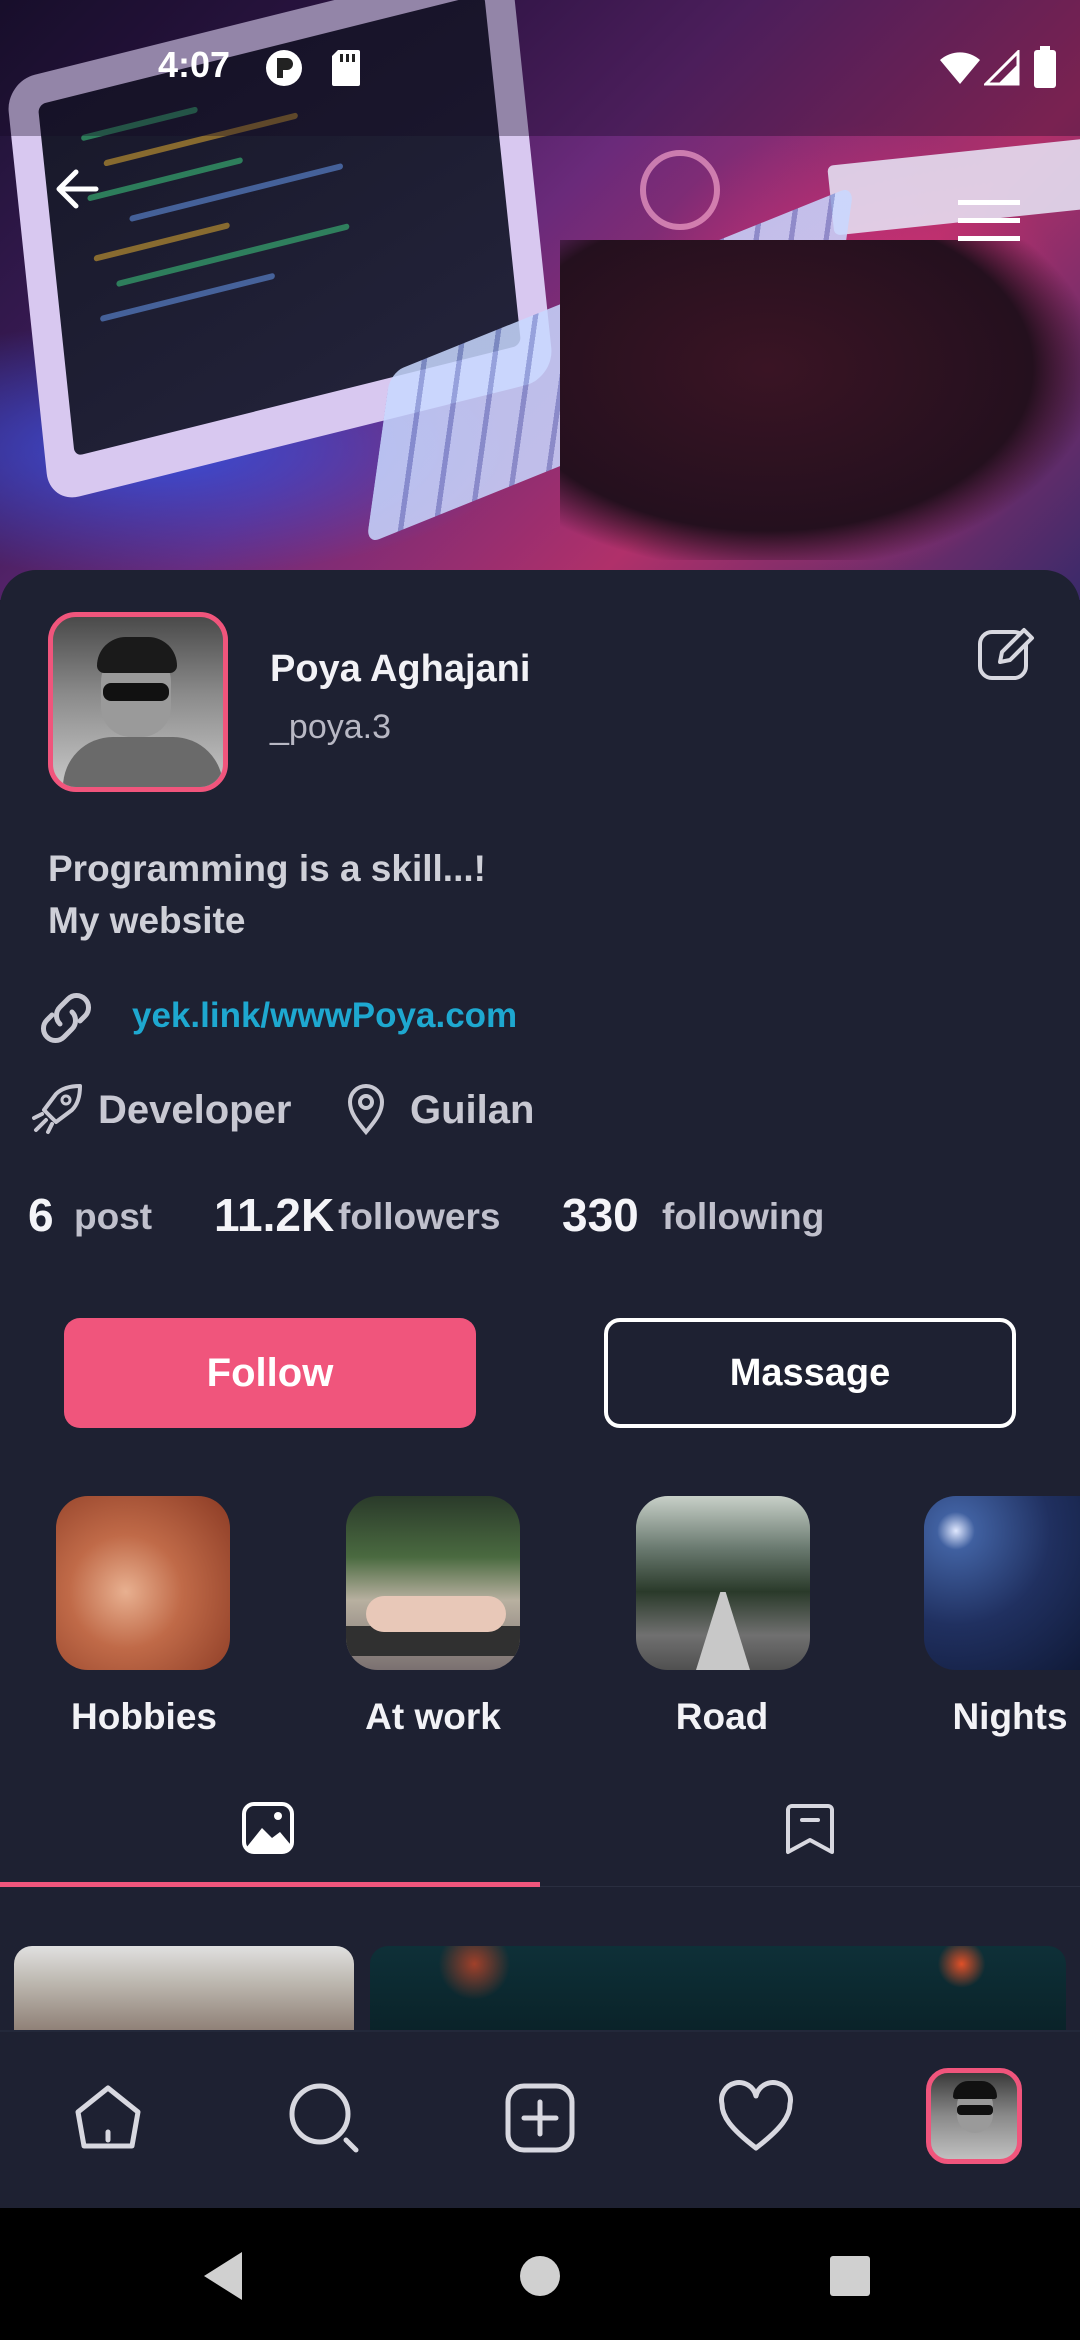 The image size is (1080, 2340). I want to click on message-button: Massage, so click(810, 1373).